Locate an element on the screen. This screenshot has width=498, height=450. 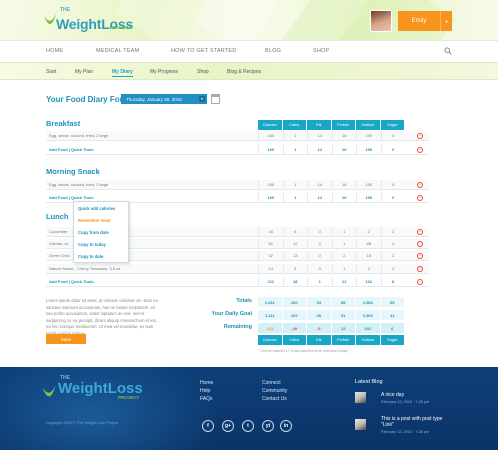
cell: 1,231 is located at coordinates (270, 302).